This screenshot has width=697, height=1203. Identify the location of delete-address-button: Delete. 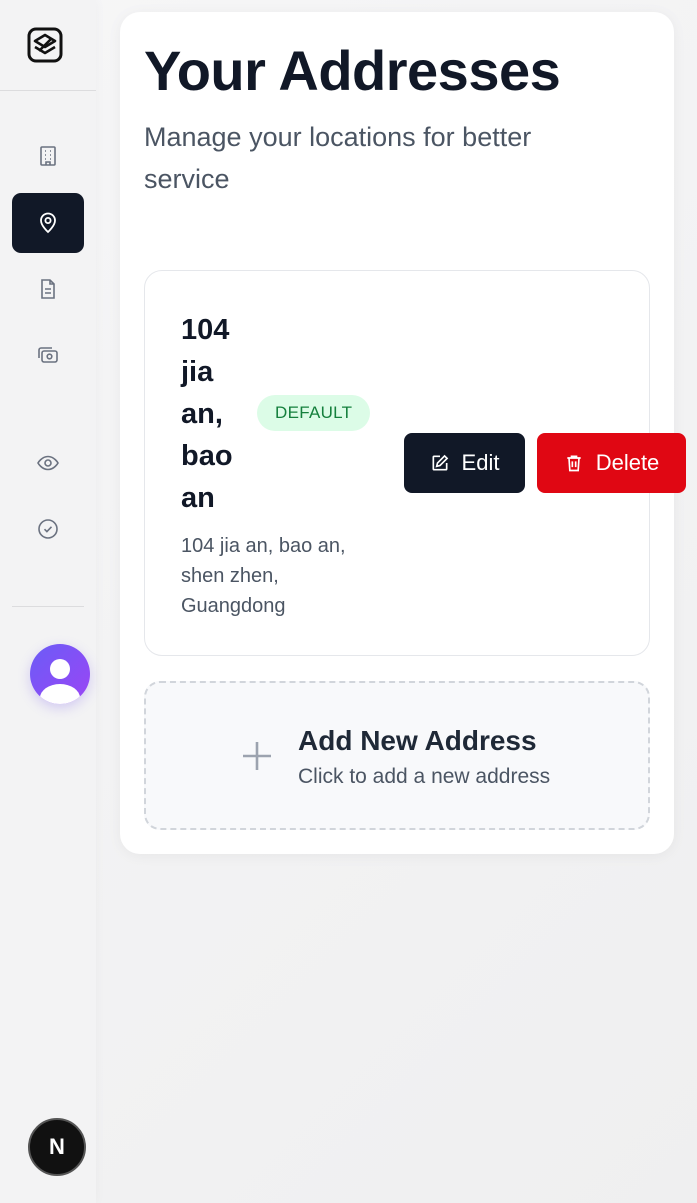
(611, 463).